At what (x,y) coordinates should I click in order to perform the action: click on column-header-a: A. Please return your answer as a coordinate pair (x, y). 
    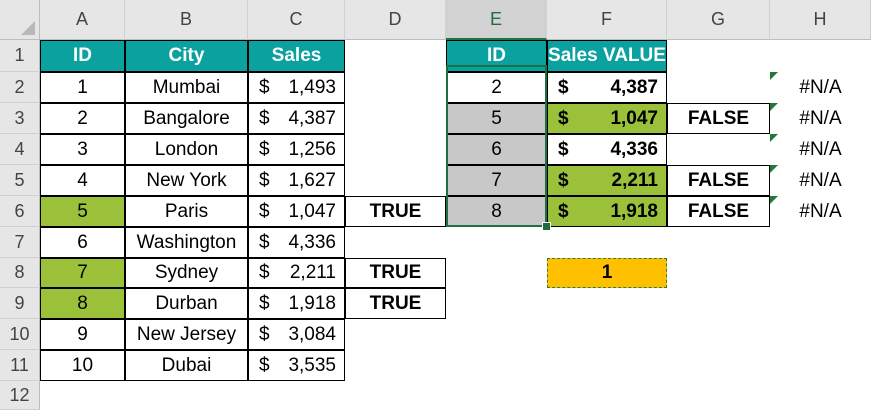
    Looking at the image, I should click on (82, 20).